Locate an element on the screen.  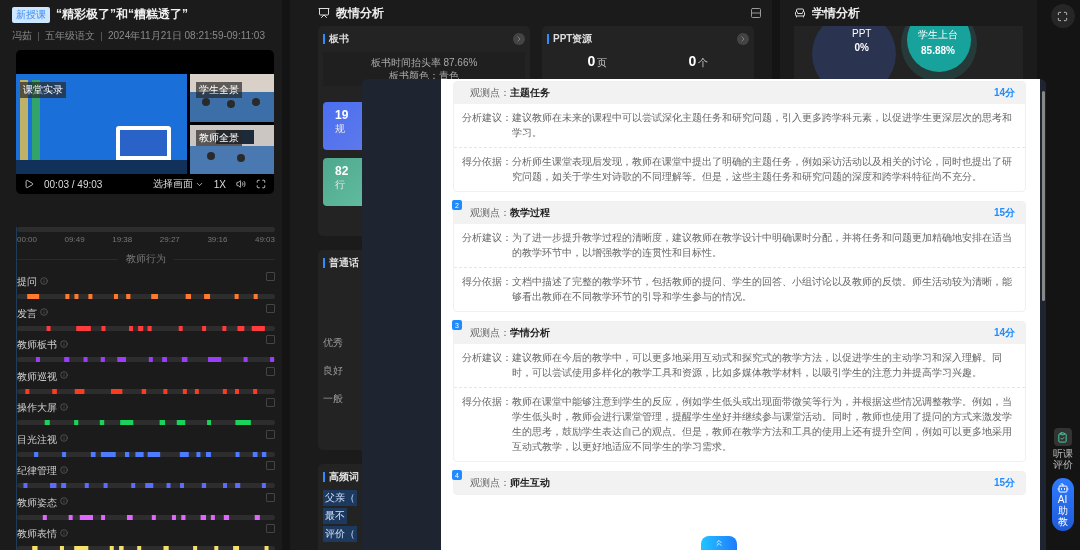
time-tick: 19:38 is located at coordinates (122, 239).